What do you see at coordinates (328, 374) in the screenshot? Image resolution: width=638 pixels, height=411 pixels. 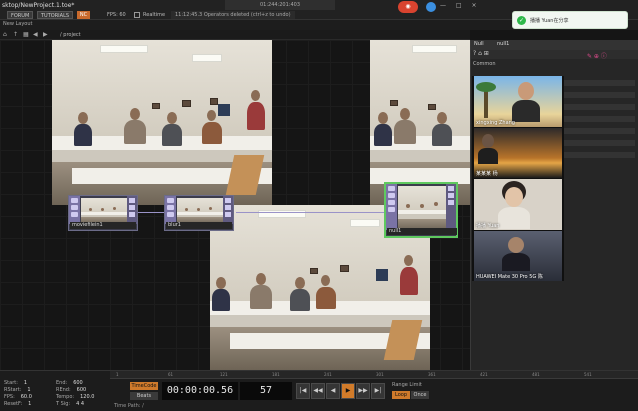 I see `ruler-tick: 241` at bounding box center [328, 374].